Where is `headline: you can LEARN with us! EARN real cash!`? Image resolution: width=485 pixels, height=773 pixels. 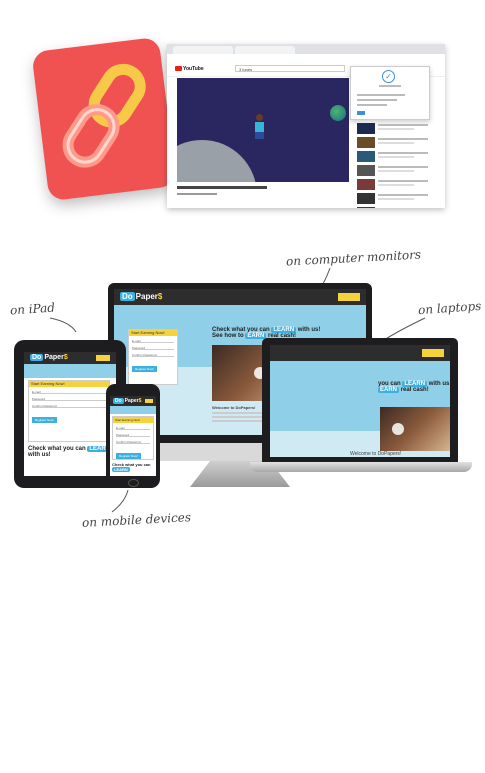
headline: you can LEARN with us! EARN real cash! is located at coordinates (414, 387).